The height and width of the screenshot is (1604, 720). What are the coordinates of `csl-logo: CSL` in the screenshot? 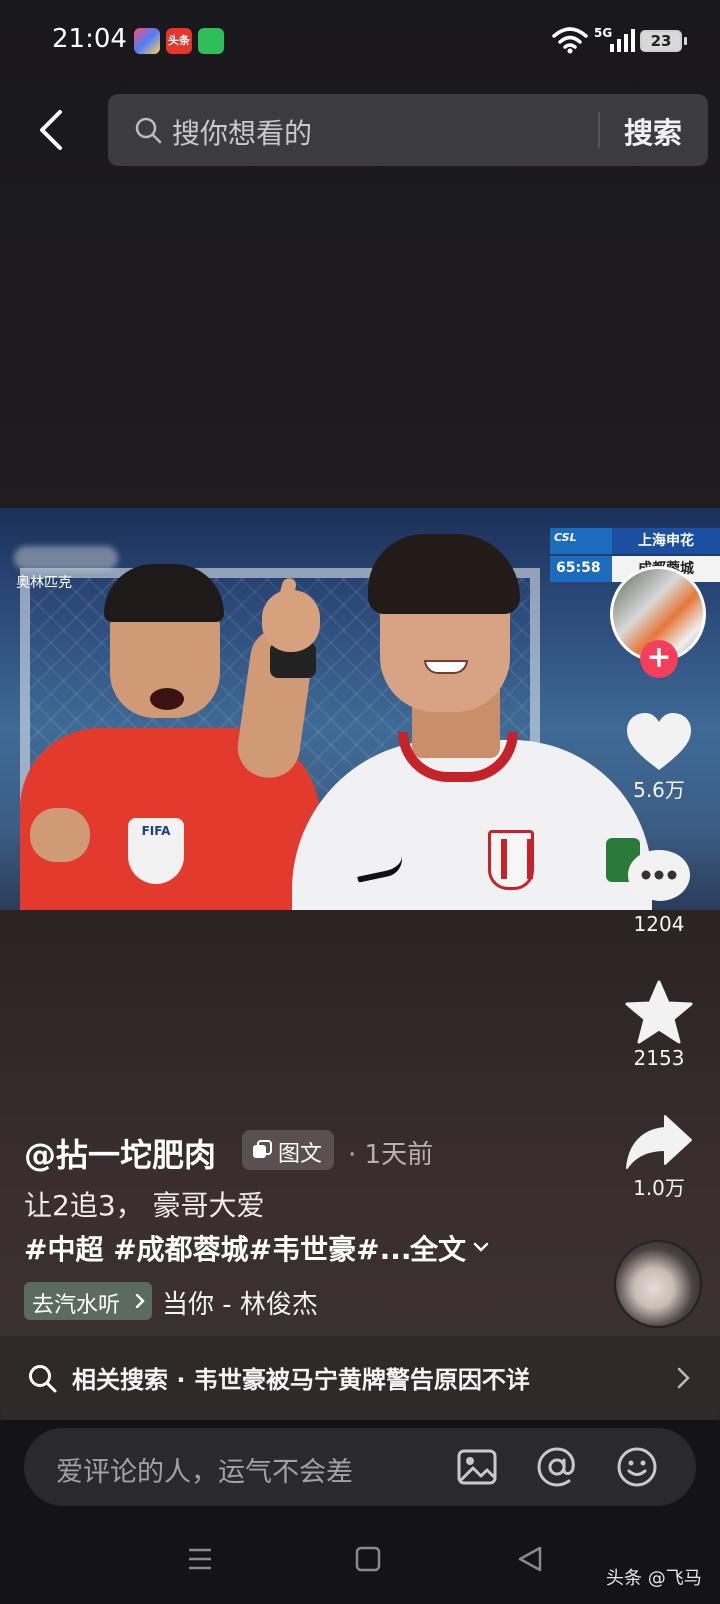 It's located at (565, 537).